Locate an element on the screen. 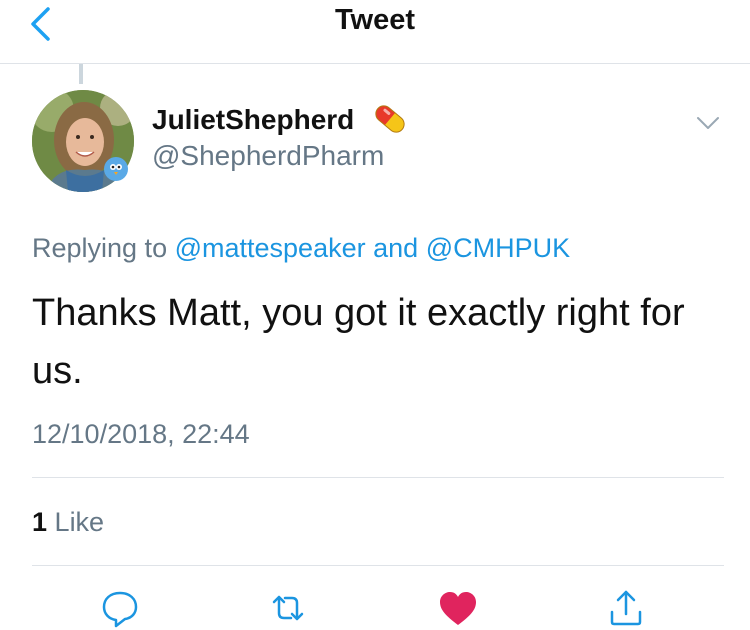 The height and width of the screenshot is (630, 750). like-button is located at coordinates (458, 608).